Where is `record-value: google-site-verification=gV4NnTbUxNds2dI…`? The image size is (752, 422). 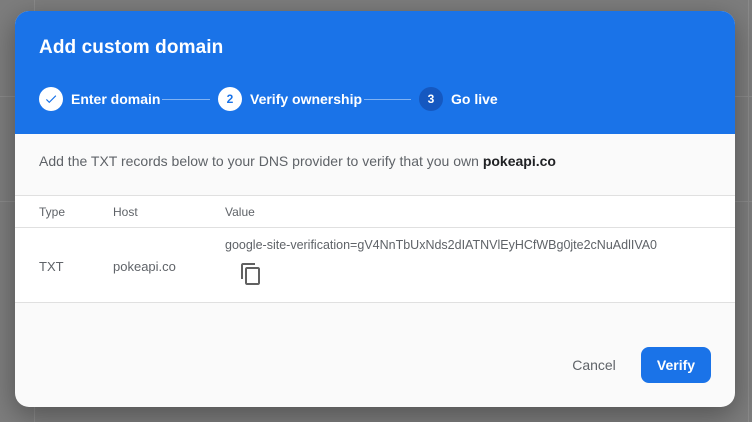 record-value: google-site-verification=gV4NnTbUxNds2dI… is located at coordinates (441, 245).